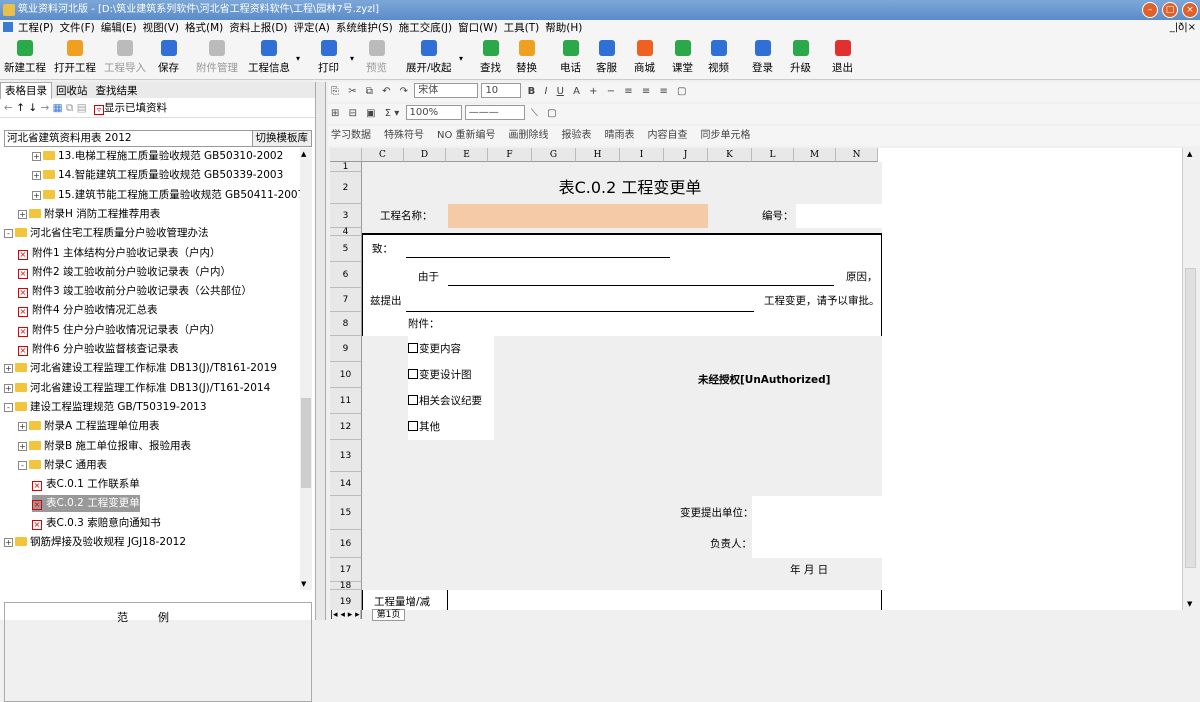 This screenshot has height=702, width=1200. What do you see at coordinates (817, 513) in the screenshot?
I see `submit-unit-field` at bounding box center [817, 513].